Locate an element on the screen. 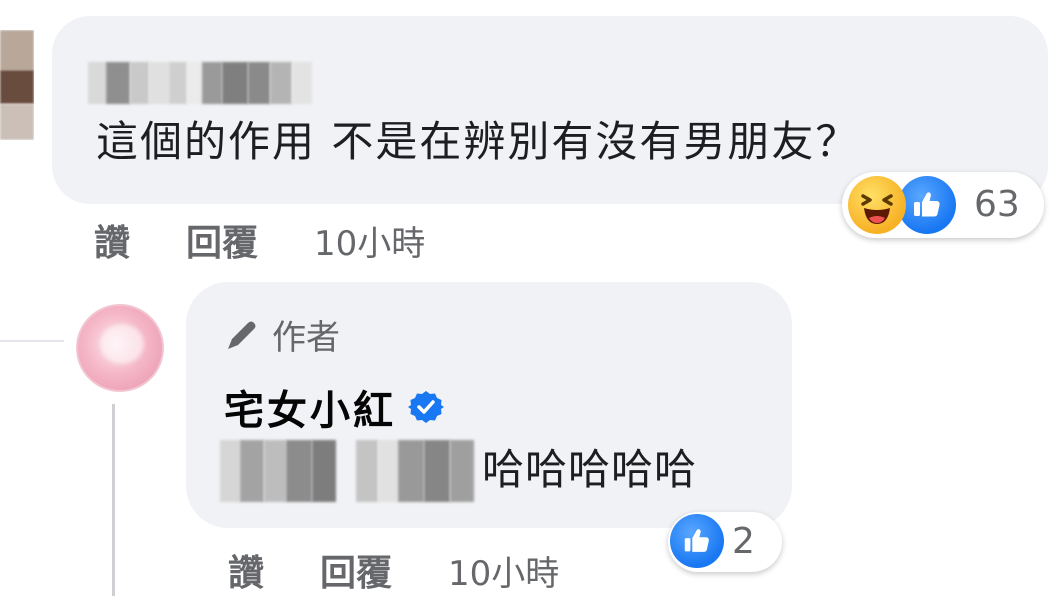 This screenshot has height=596, width=1060. commenter-avatar is located at coordinates (17, 85).